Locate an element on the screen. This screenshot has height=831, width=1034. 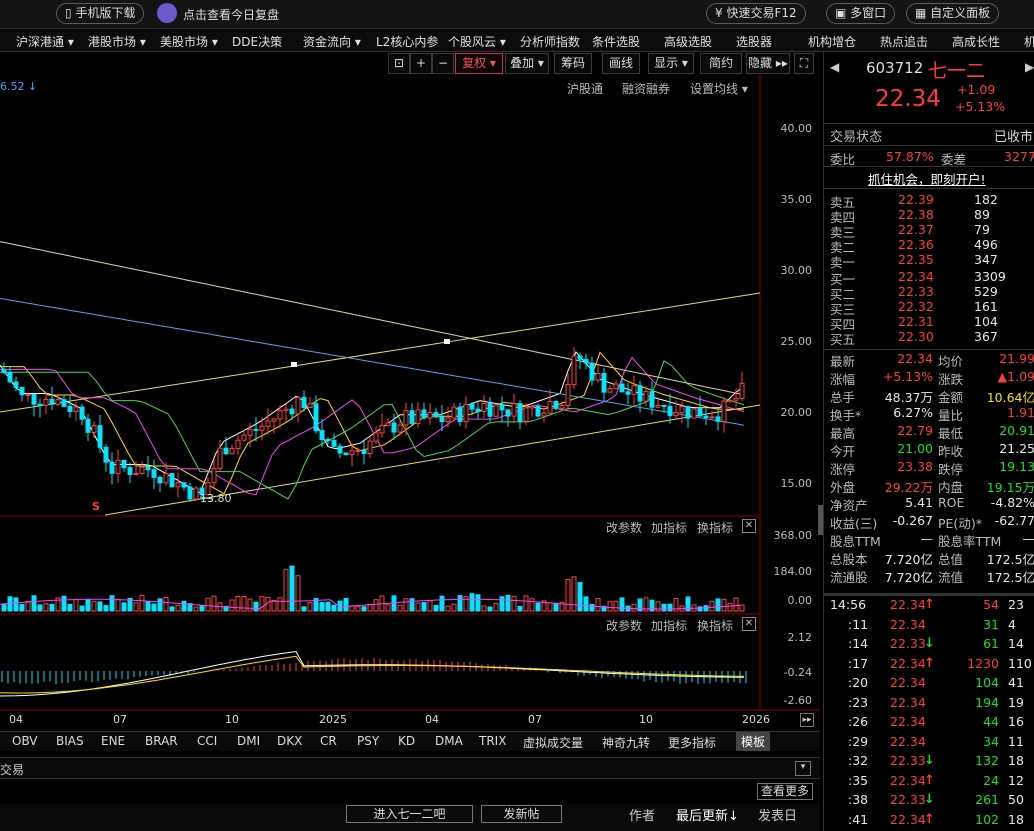
menu-item-selector: 选股器 is located at coordinates (754, 41).